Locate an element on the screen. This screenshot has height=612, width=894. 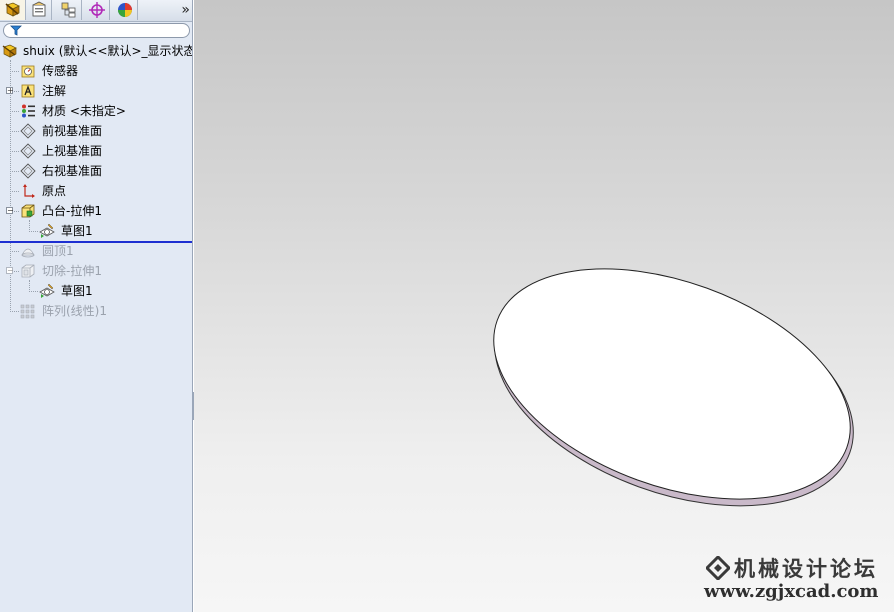
tab-dimxpert is located at coordinates (97, 10).